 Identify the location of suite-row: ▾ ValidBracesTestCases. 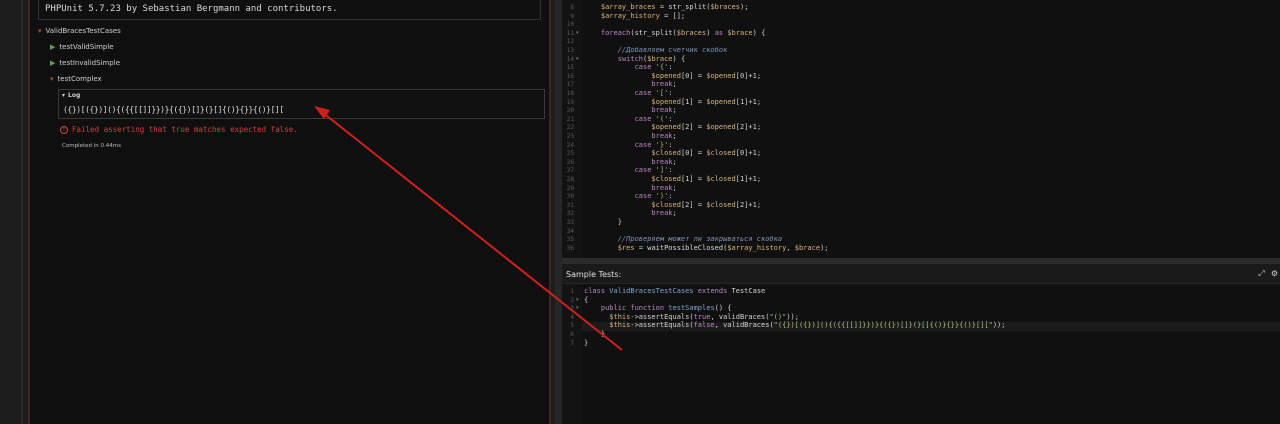
(79, 31).